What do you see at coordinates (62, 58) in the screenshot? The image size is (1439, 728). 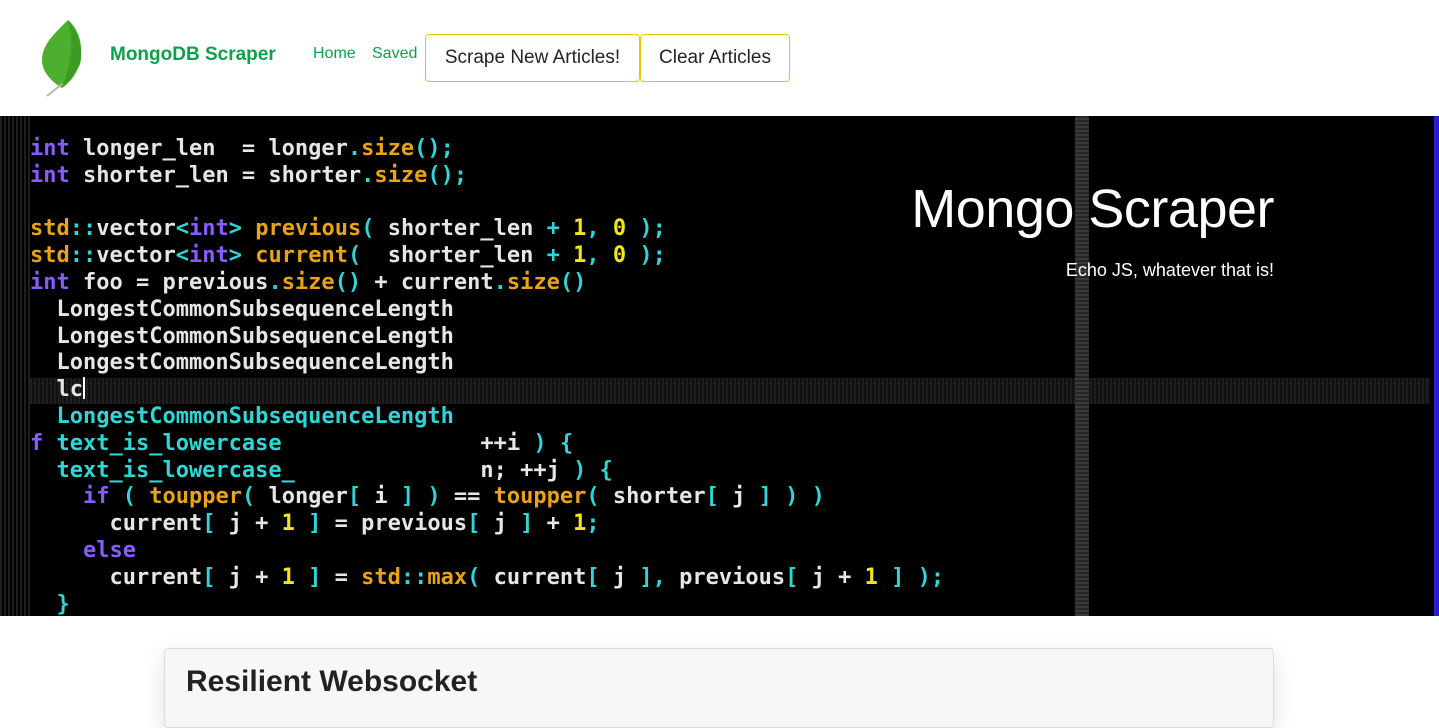 I see `mongodb-leaf-icon` at bounding box center [62, 58].